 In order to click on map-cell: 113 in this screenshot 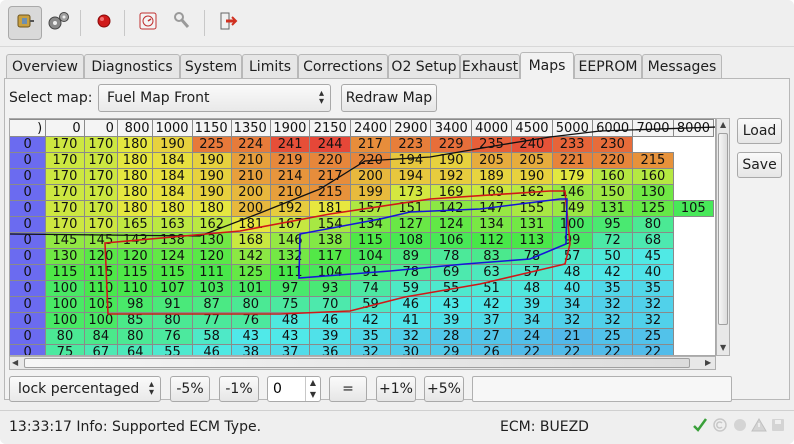, I will do `click(532, 240)`.